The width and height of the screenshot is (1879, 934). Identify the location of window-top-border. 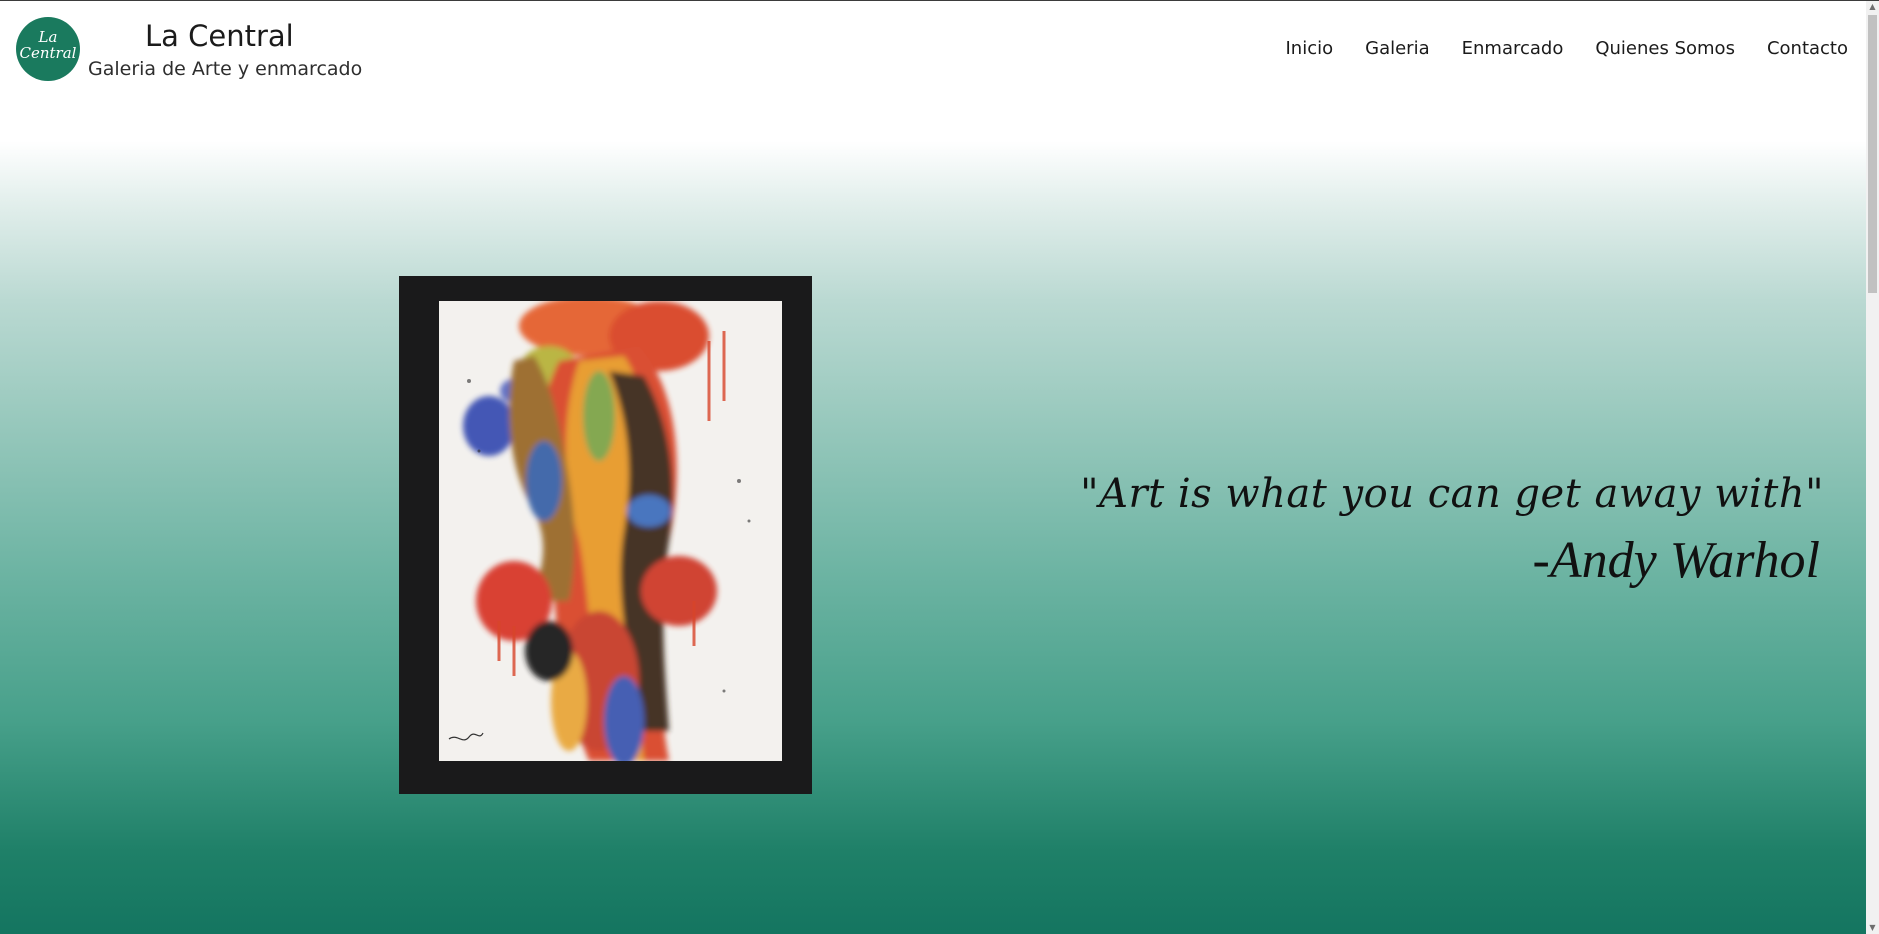
(939, 0).